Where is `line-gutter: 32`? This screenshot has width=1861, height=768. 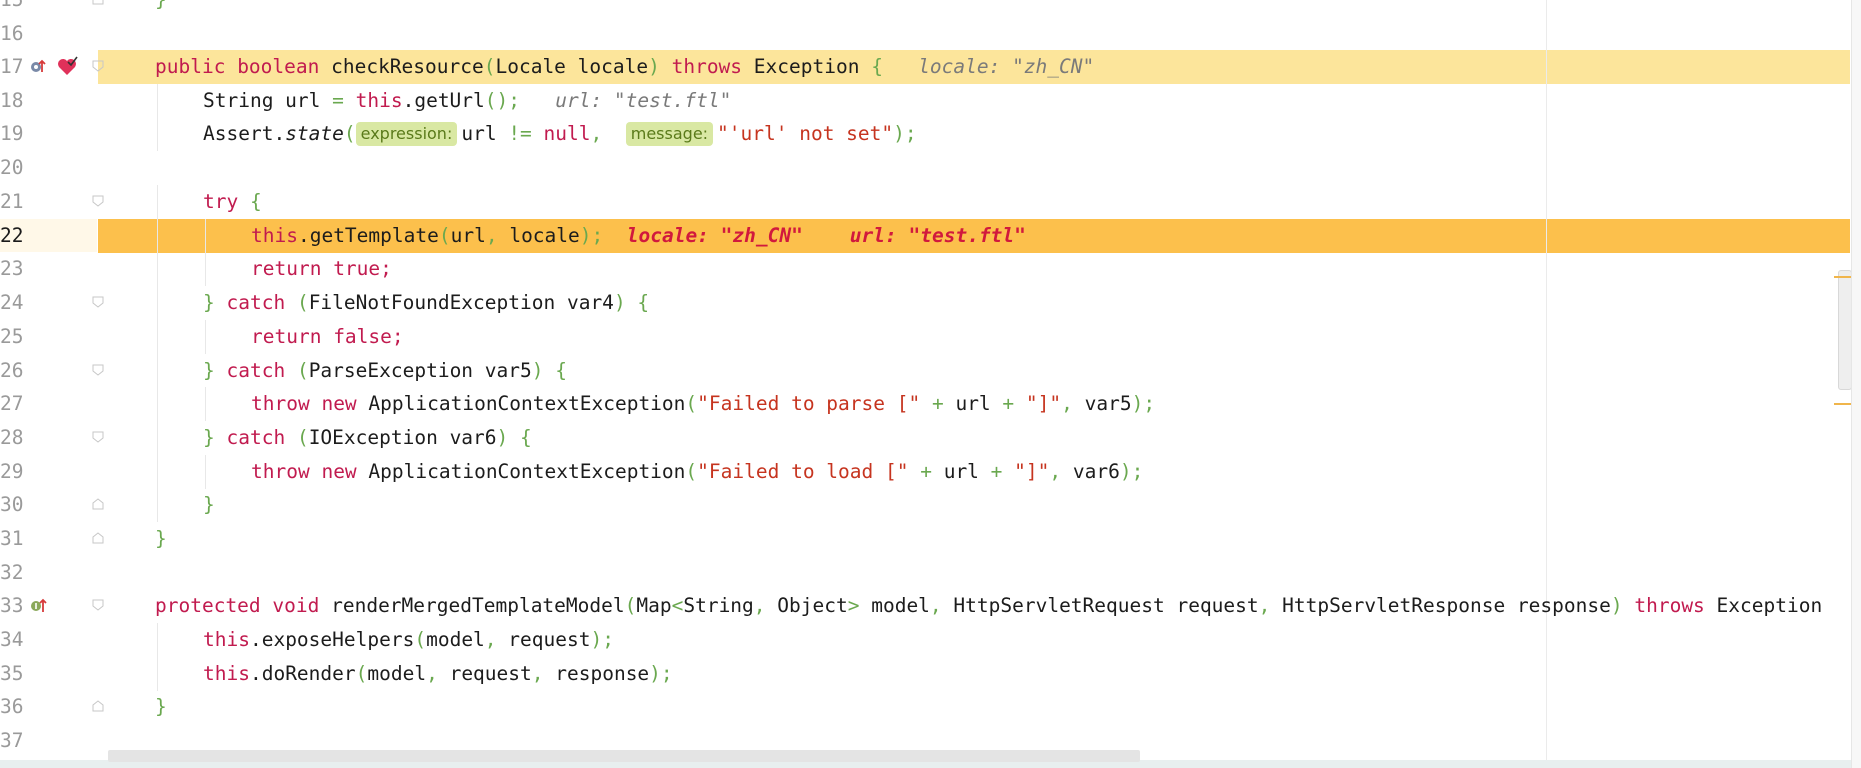
line-gutter: 32 is located at coordinates (48, 573).